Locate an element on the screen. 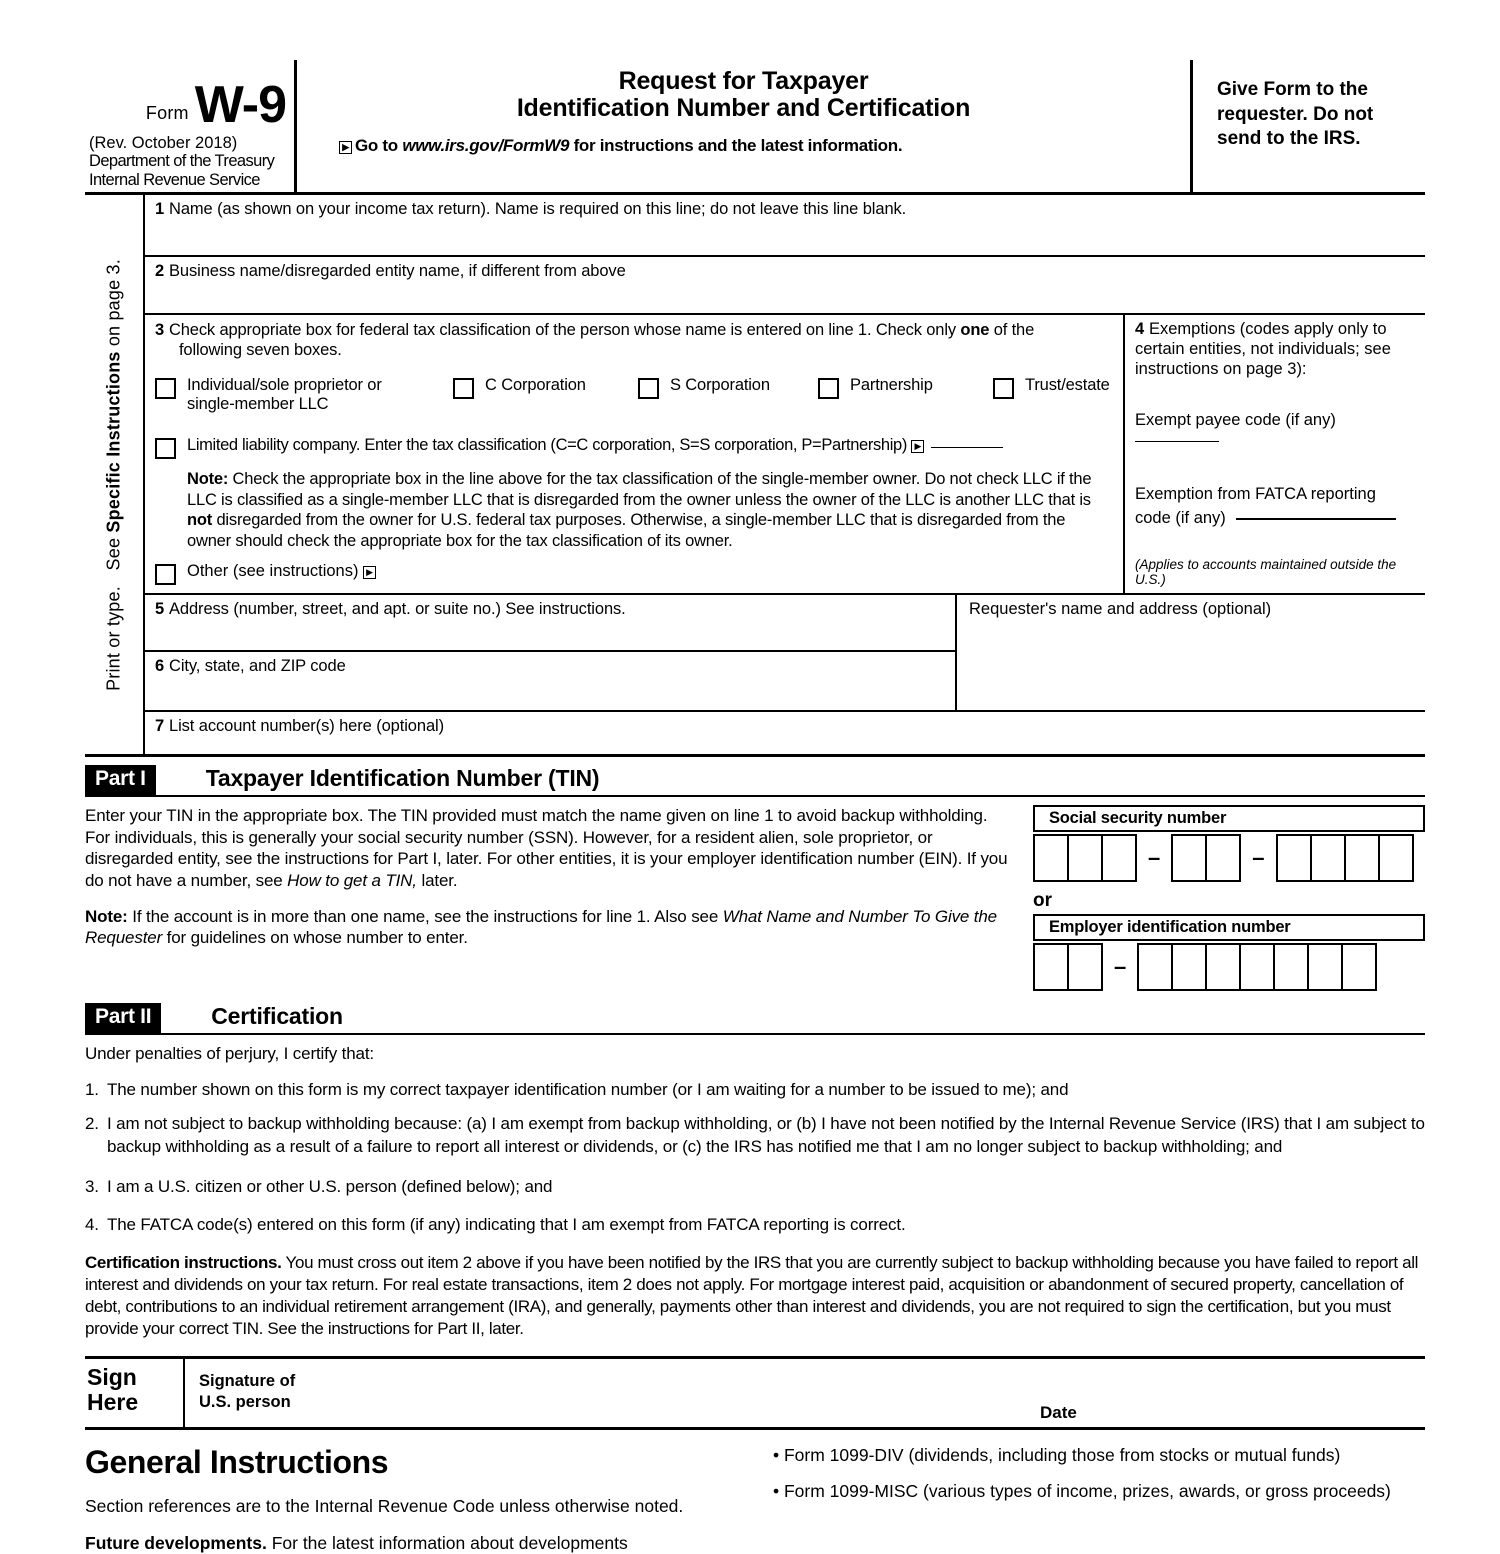 This screenshot has height=1554, width=1500. ein-input-row: – is located at coordinates (1229, 967).